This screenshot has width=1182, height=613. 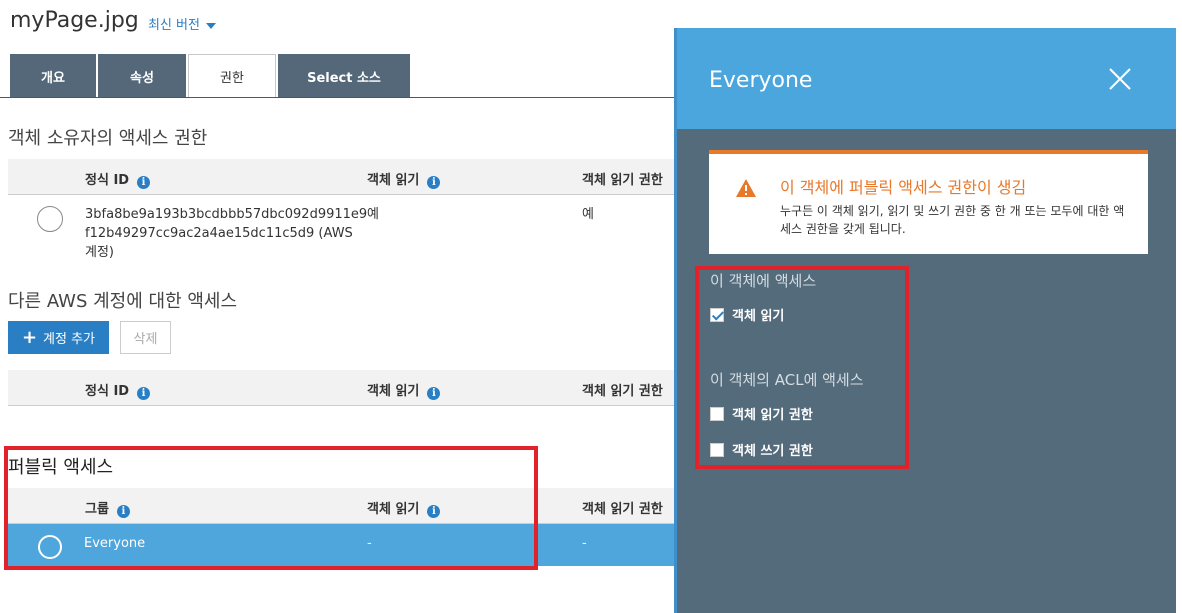 I want to click on everyone-read-value: -, so click(x=369, y=543).